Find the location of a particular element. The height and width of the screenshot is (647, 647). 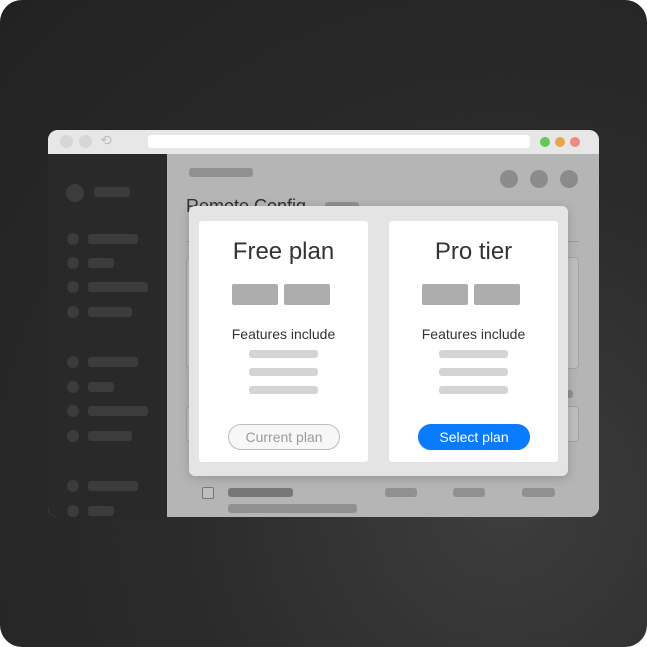

plan-card-pro: Pro tier Features include Select plan is located at coordinates (473, 341).